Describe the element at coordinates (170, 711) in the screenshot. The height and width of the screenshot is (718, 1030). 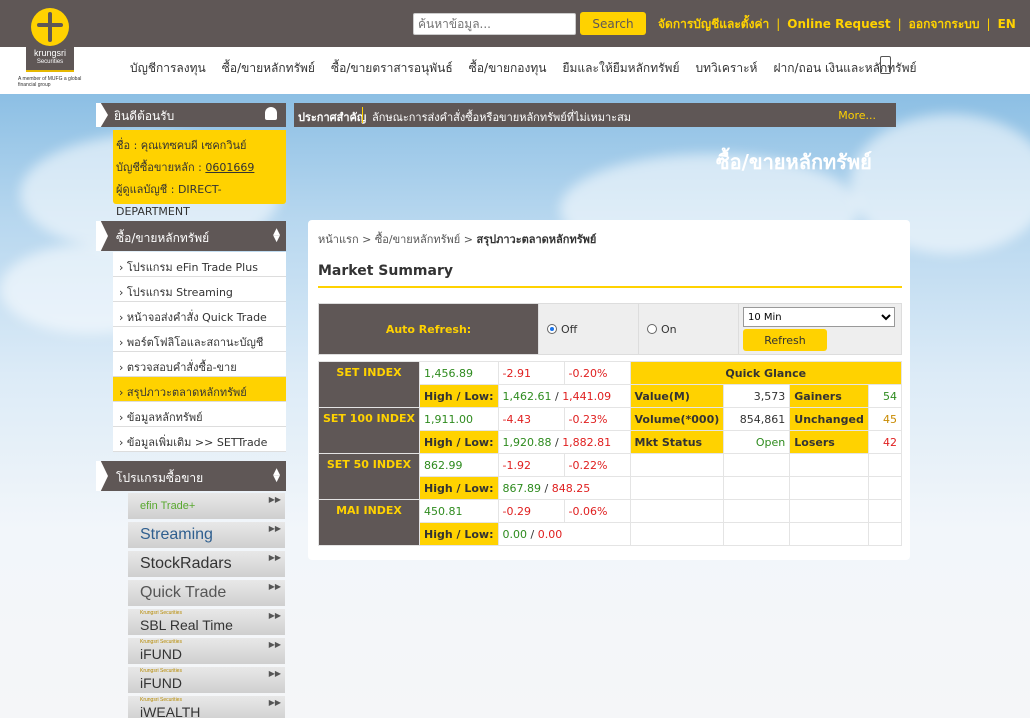
I see `program-label: iWEALTH` at that location.